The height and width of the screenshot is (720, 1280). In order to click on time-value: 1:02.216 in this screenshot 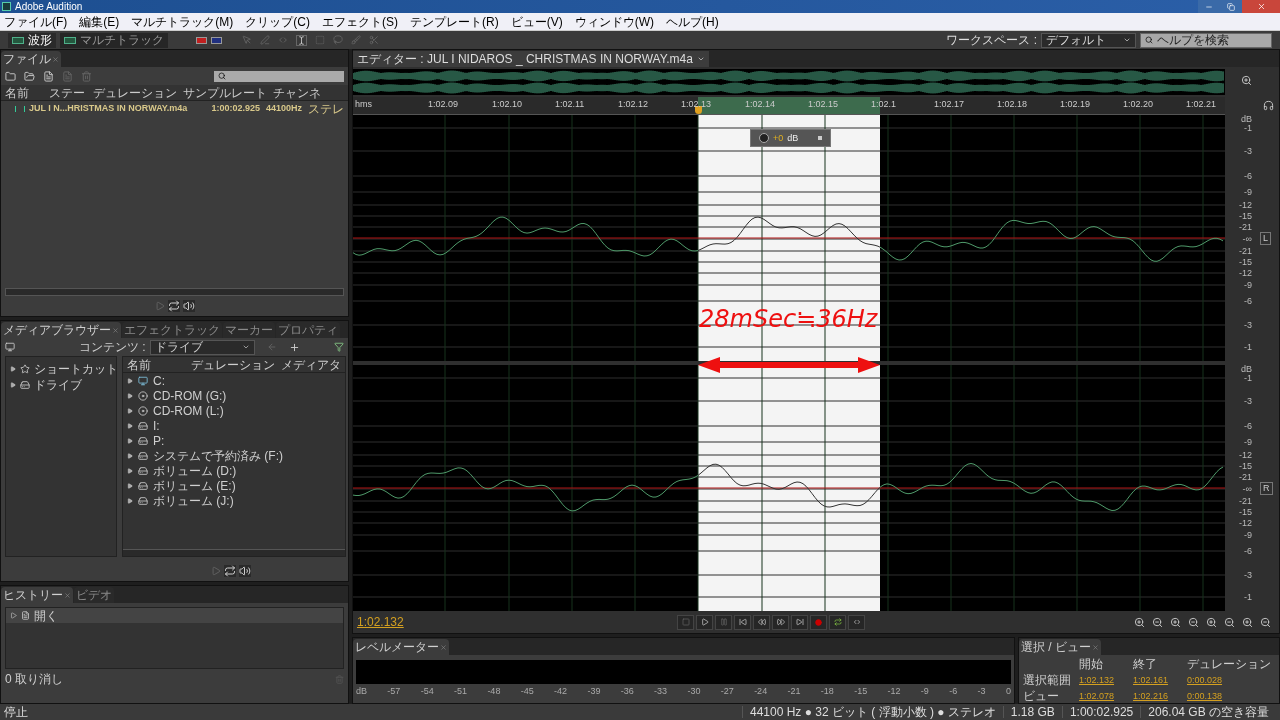, I will do `click(1160, 696)`.